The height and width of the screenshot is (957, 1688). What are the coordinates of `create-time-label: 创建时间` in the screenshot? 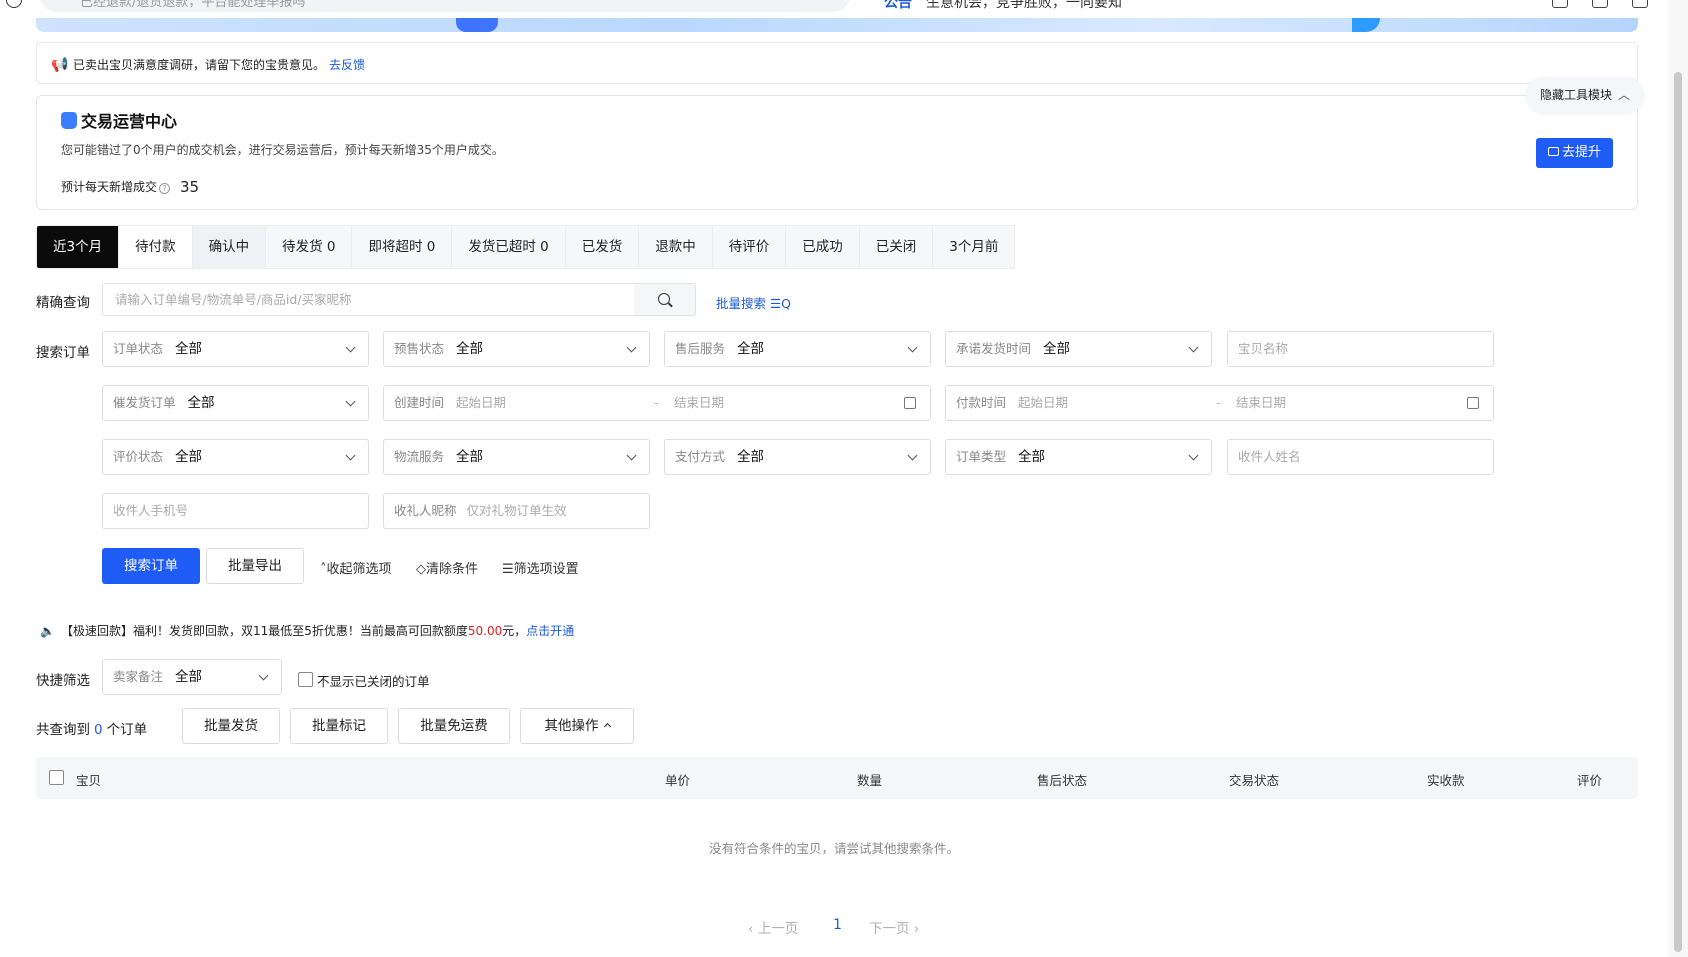 It's located at (419, 402).